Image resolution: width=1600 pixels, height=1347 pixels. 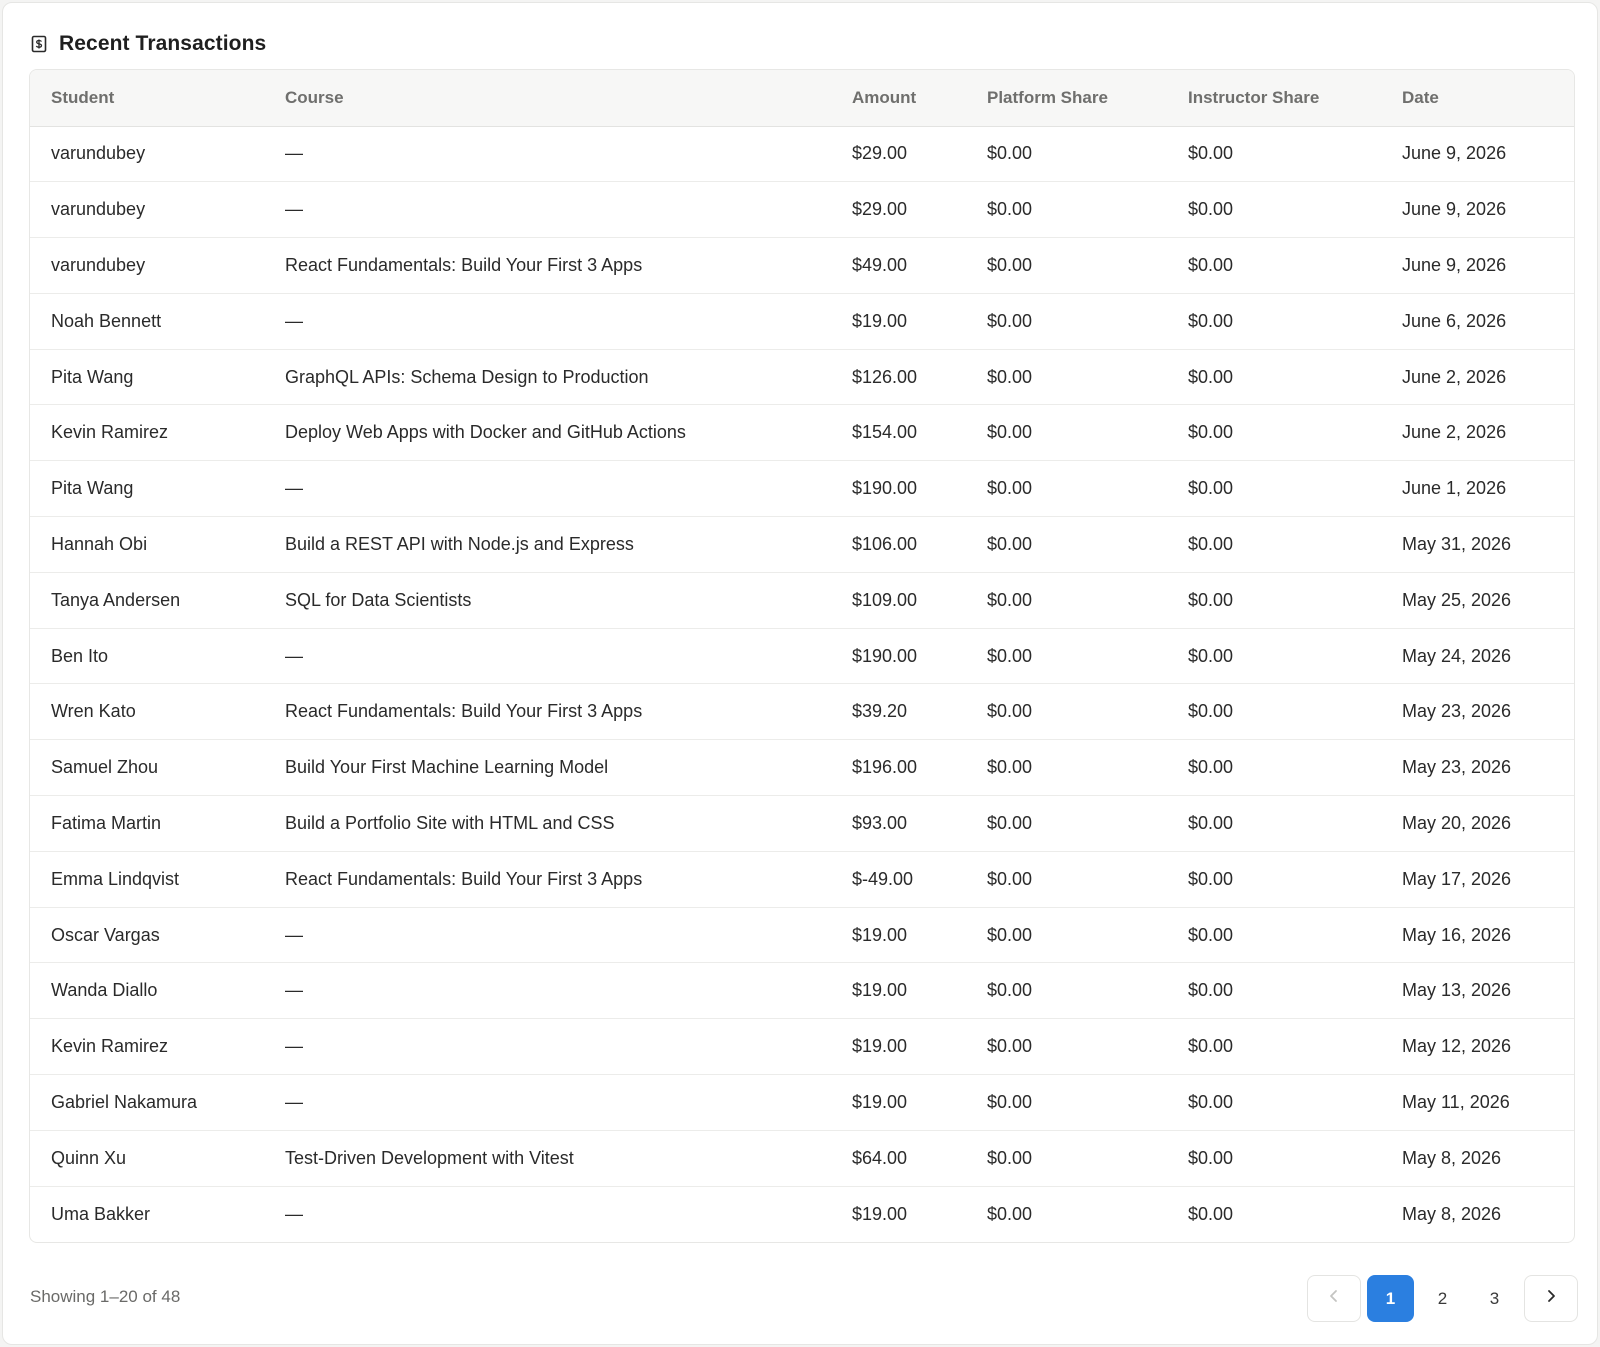 What do you see at coordinates (1274, 98) in the screenshot?
I see `header-instructor-share: Instructor Share` at bounding box center [1274, 98].